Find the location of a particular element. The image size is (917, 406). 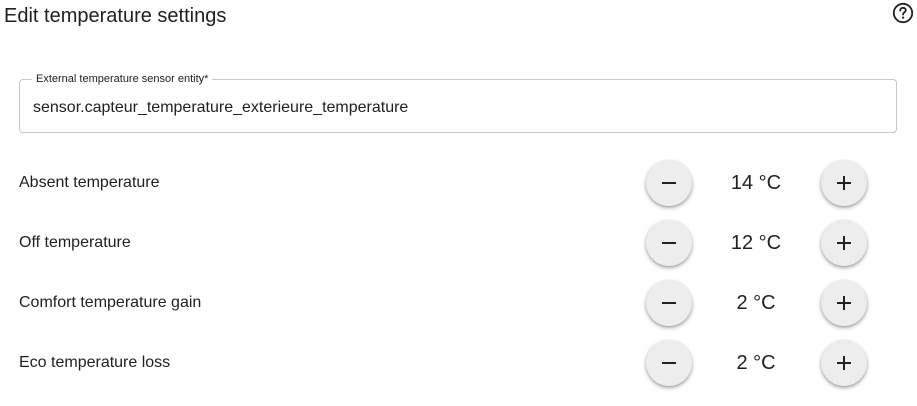

decrease-comfort-temperature-gain-button is located at coordinates (669, 303).